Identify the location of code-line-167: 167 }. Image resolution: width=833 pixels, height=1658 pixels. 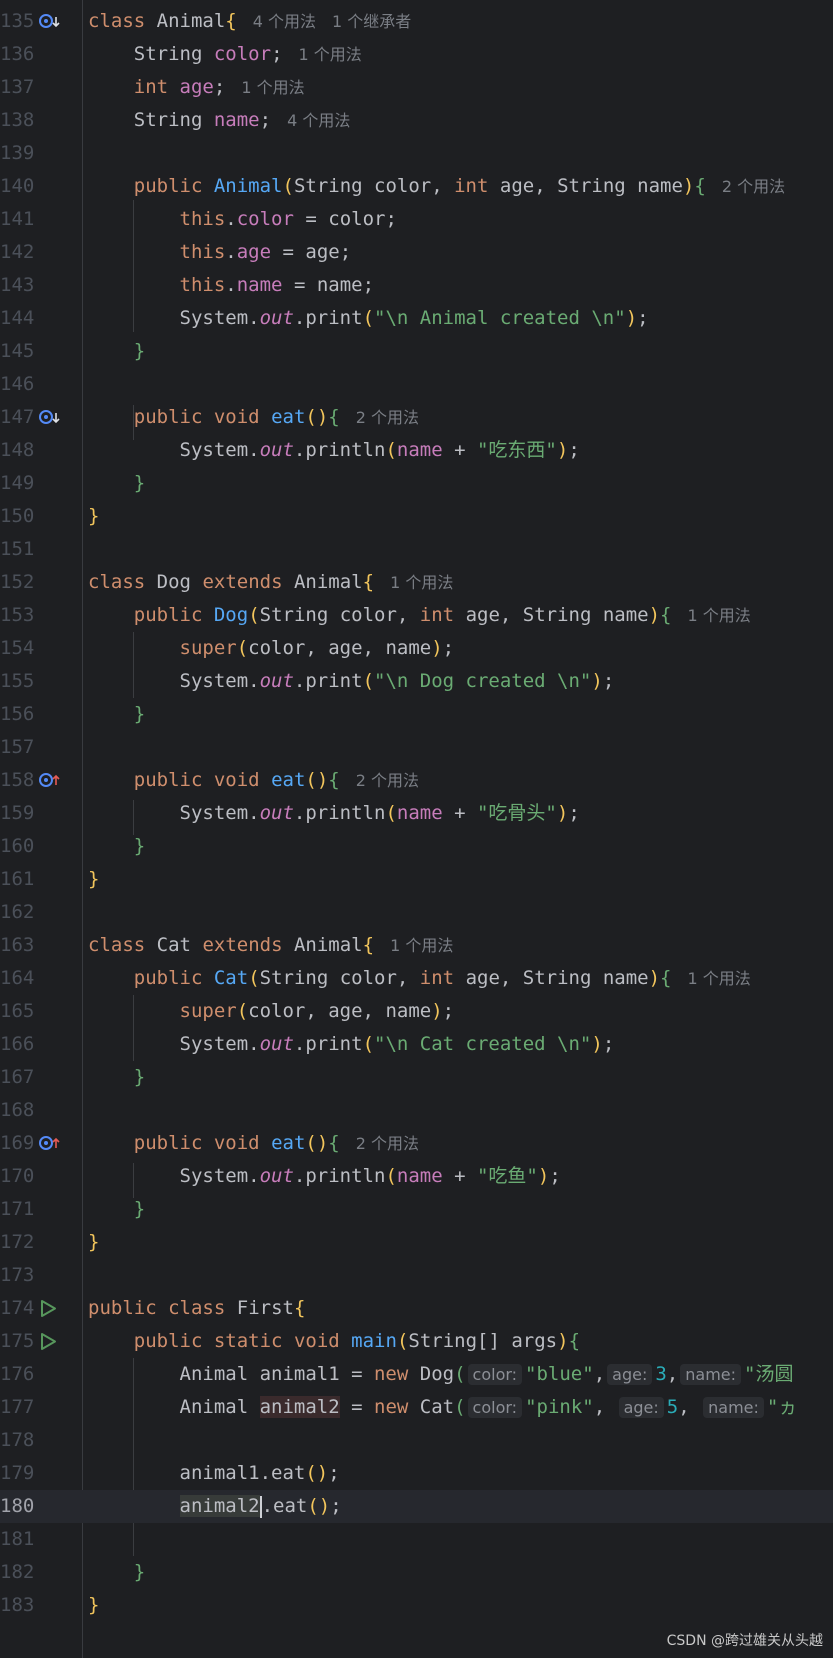
(416, 1077).